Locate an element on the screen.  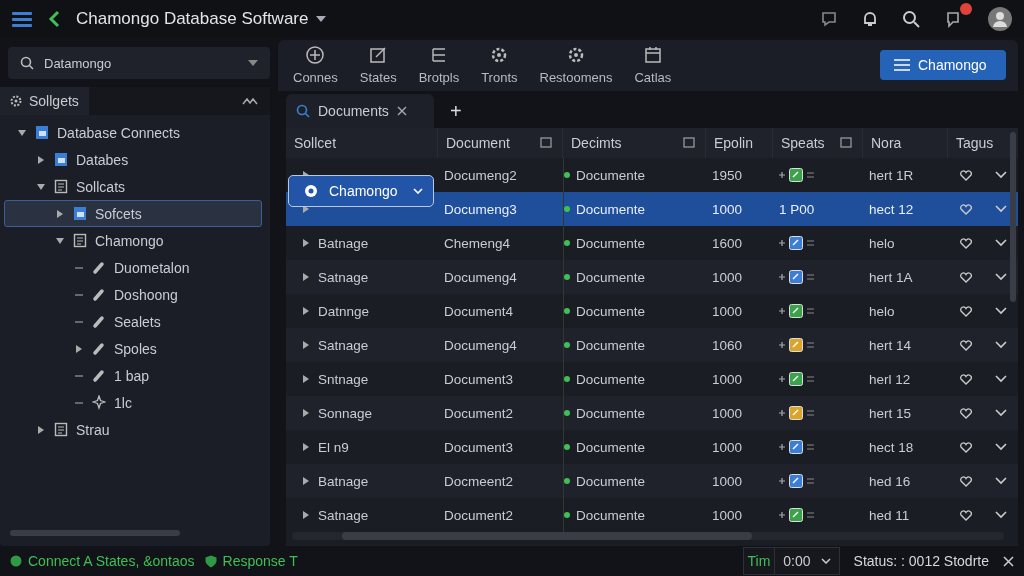
menu-icon is located at coordinates (22, 19).